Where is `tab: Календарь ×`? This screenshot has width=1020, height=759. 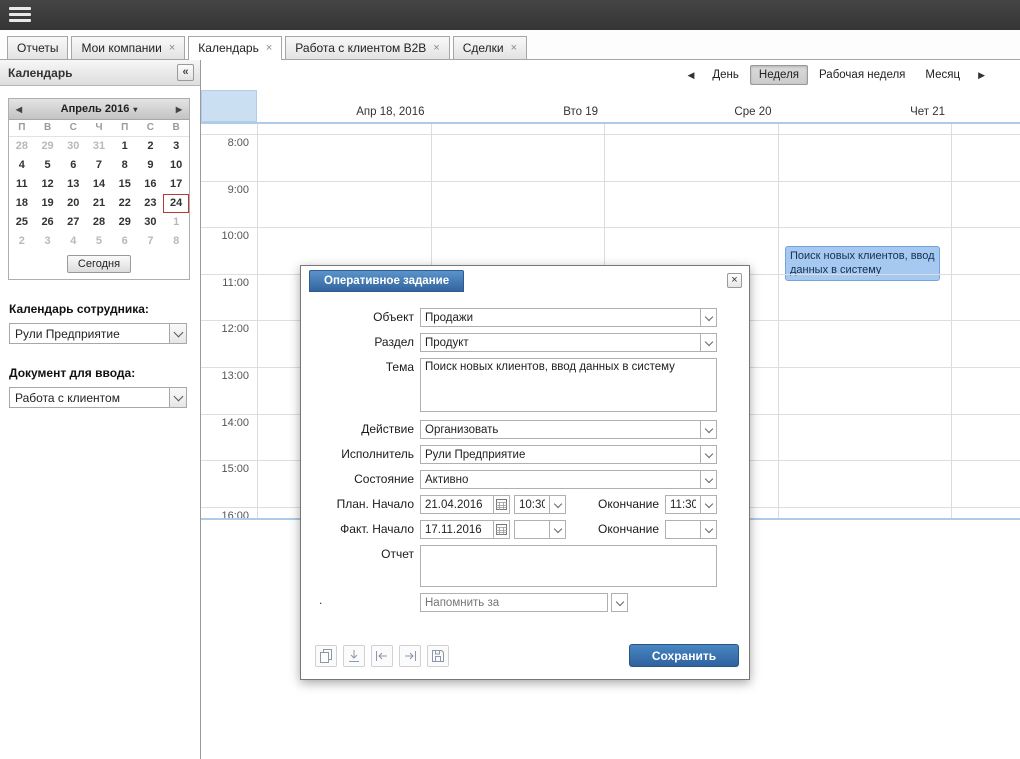
tab: Календарь × is located at coordinates (235, 48).